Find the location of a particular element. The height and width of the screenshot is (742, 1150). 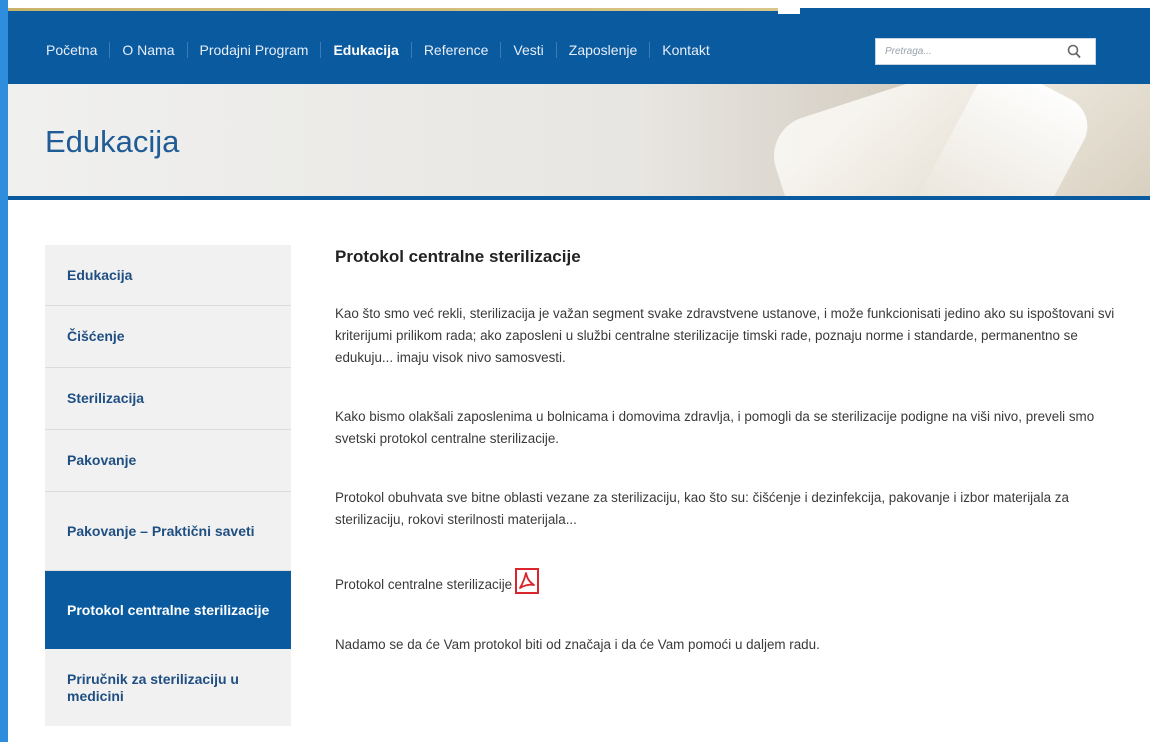

sidebar-item-pakovanje: Pakovanje is located at coordinates (168, 461).